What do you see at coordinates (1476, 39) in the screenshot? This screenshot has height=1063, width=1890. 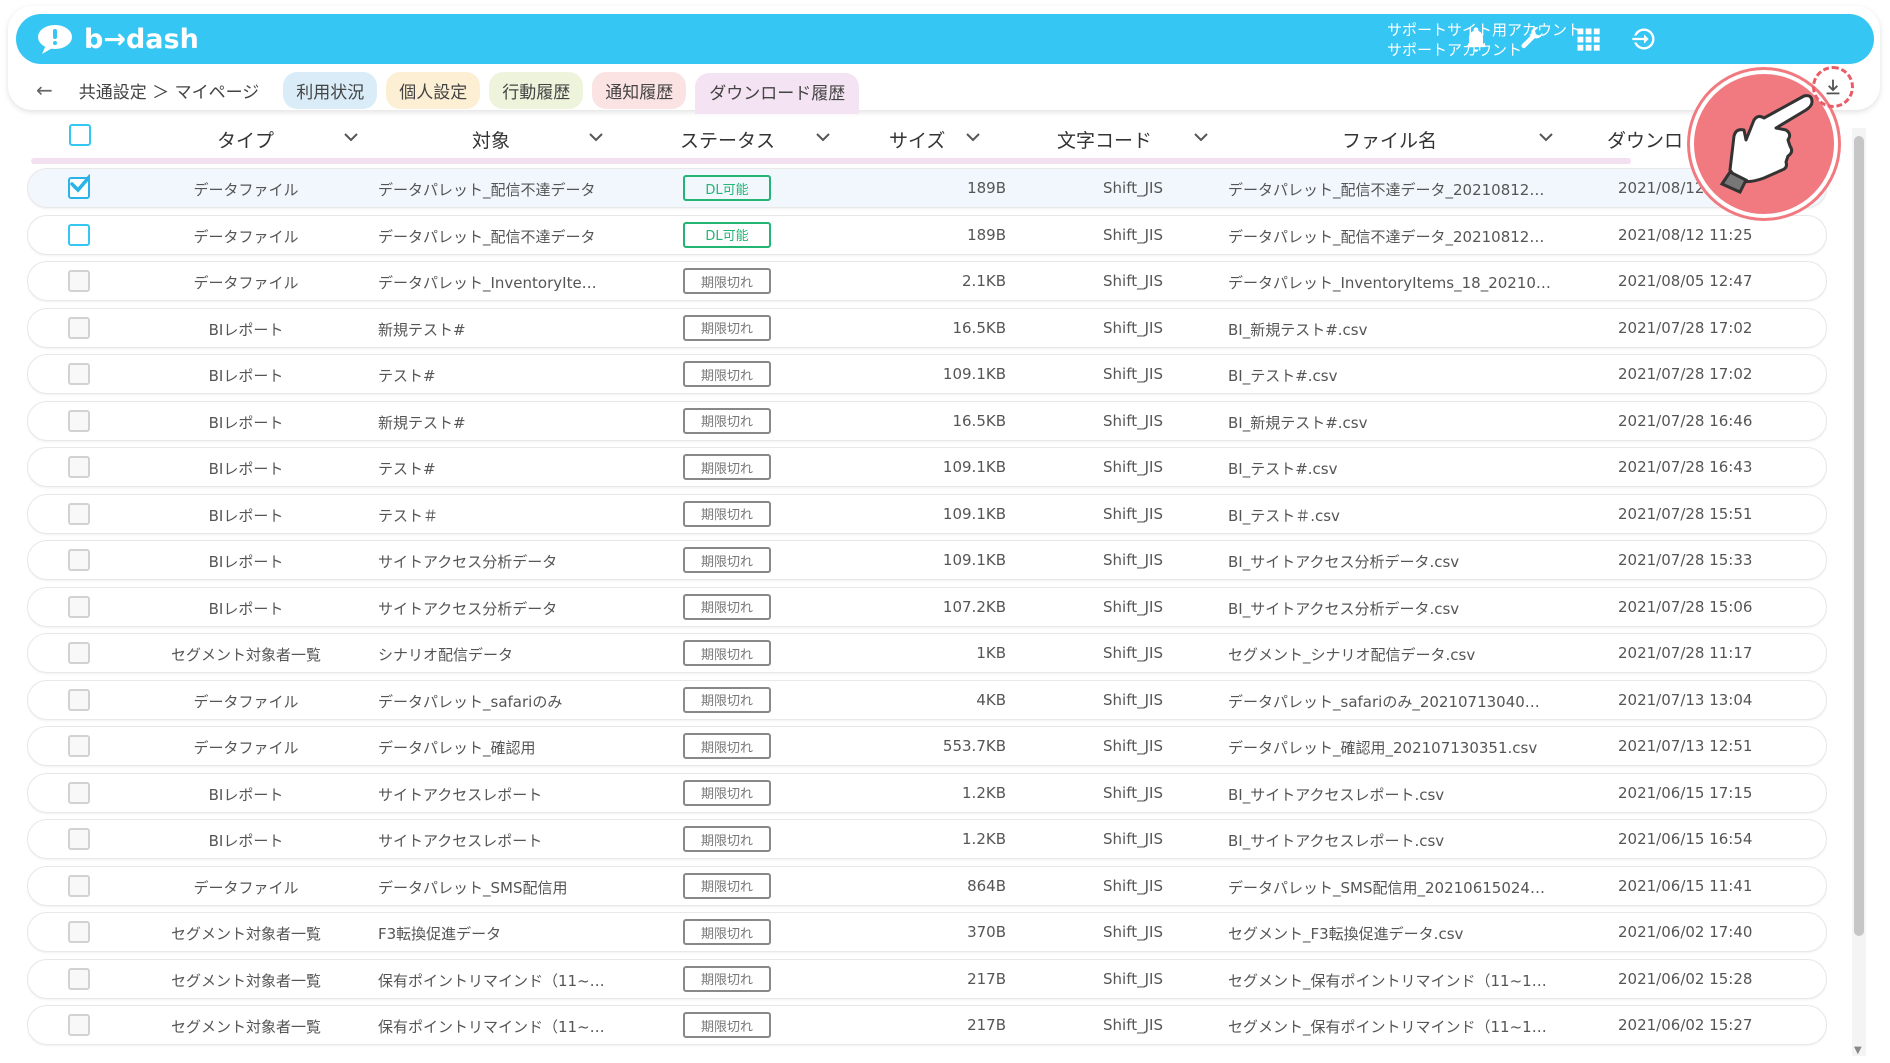 I see `bell-icon` at bounding box center [1476, 39].